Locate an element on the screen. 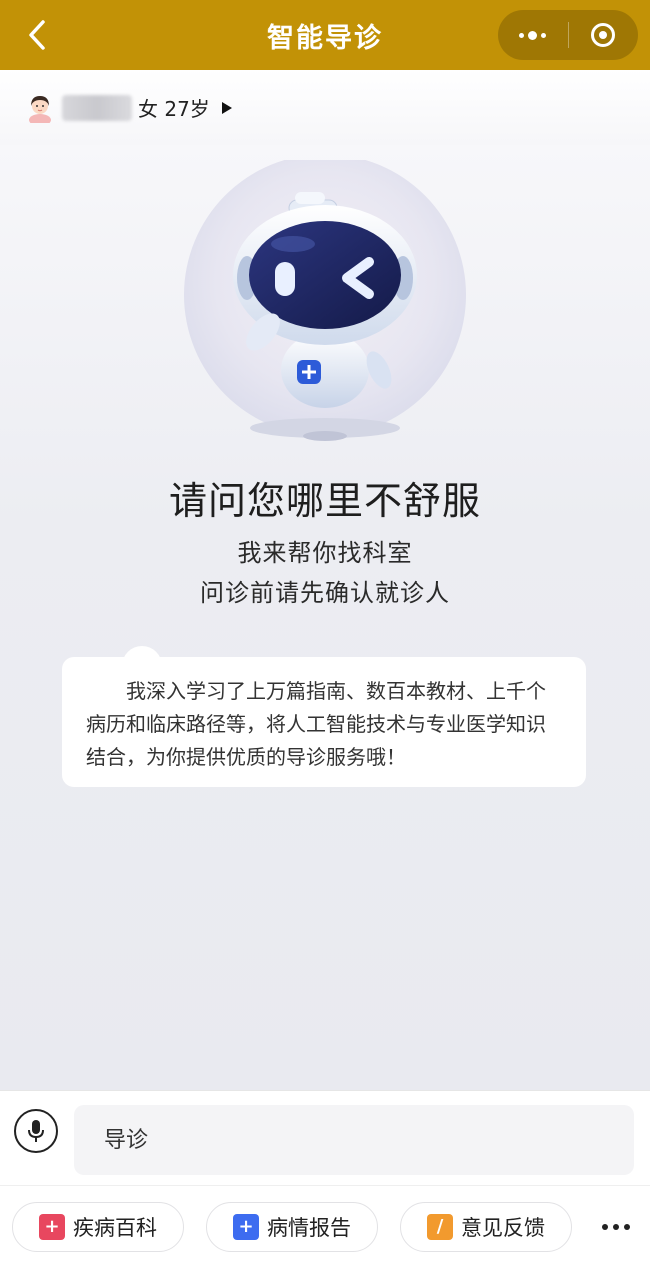  chip-label: 疾病百科 is located at coordinates (115, 1228).